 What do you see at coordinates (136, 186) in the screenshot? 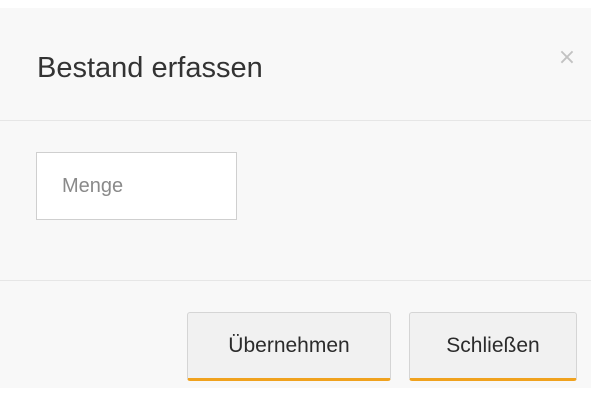
I see `quantity-input` at bounding box center [136, 186].